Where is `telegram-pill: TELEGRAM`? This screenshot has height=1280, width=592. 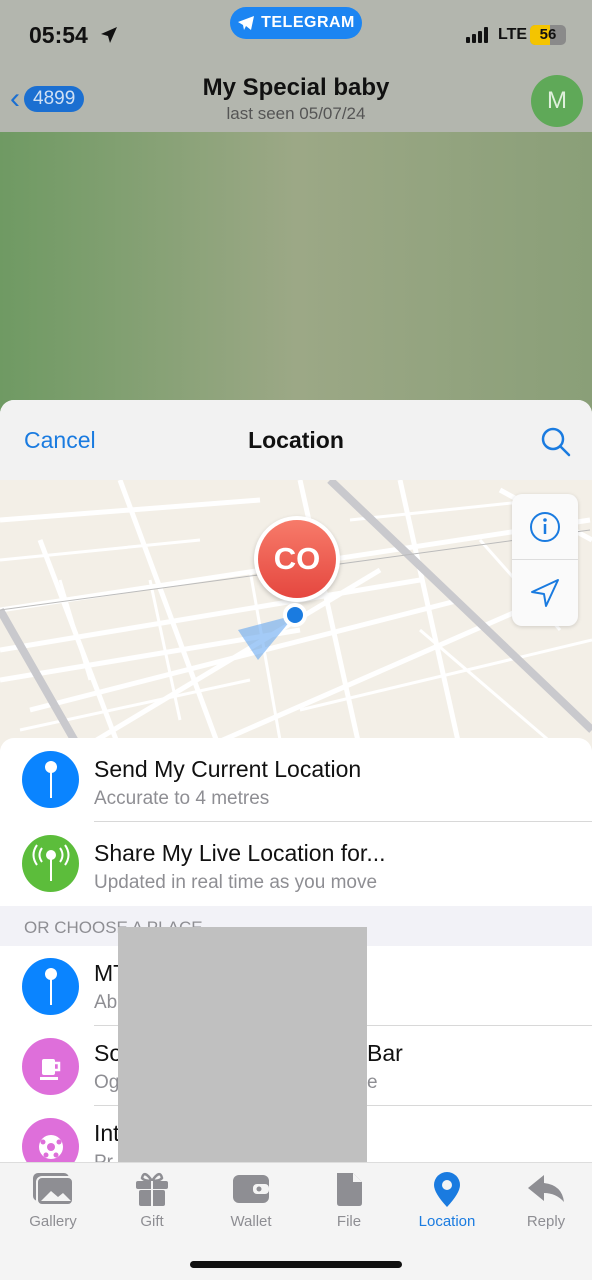
telegram-pill: TELEGRAM is located at coordinates (296, 23).